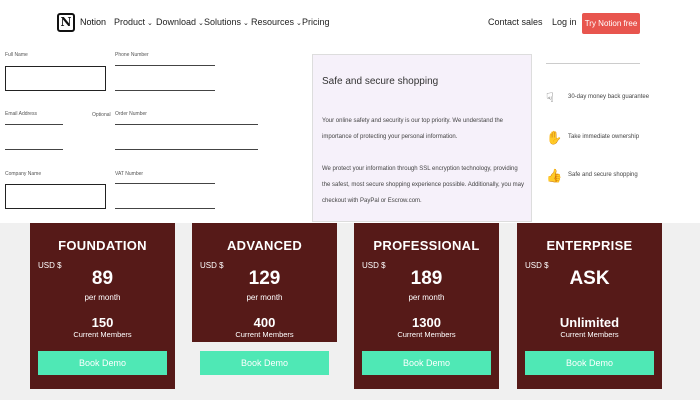 This screenshot has width=700, height=400. I want to click on plan-name: PROFESSIONAL, so click(426, 245).